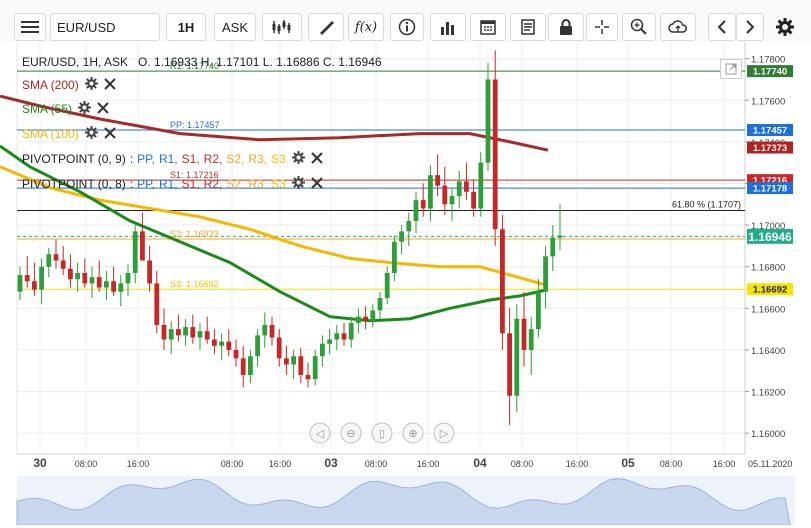 Image resolution: width=811 pixels, height=528 pixels. What do you see at coordinates (186, 27) in the screenshot?
I see `timeframe-selector: 1H` at bounding box center [186, 27].